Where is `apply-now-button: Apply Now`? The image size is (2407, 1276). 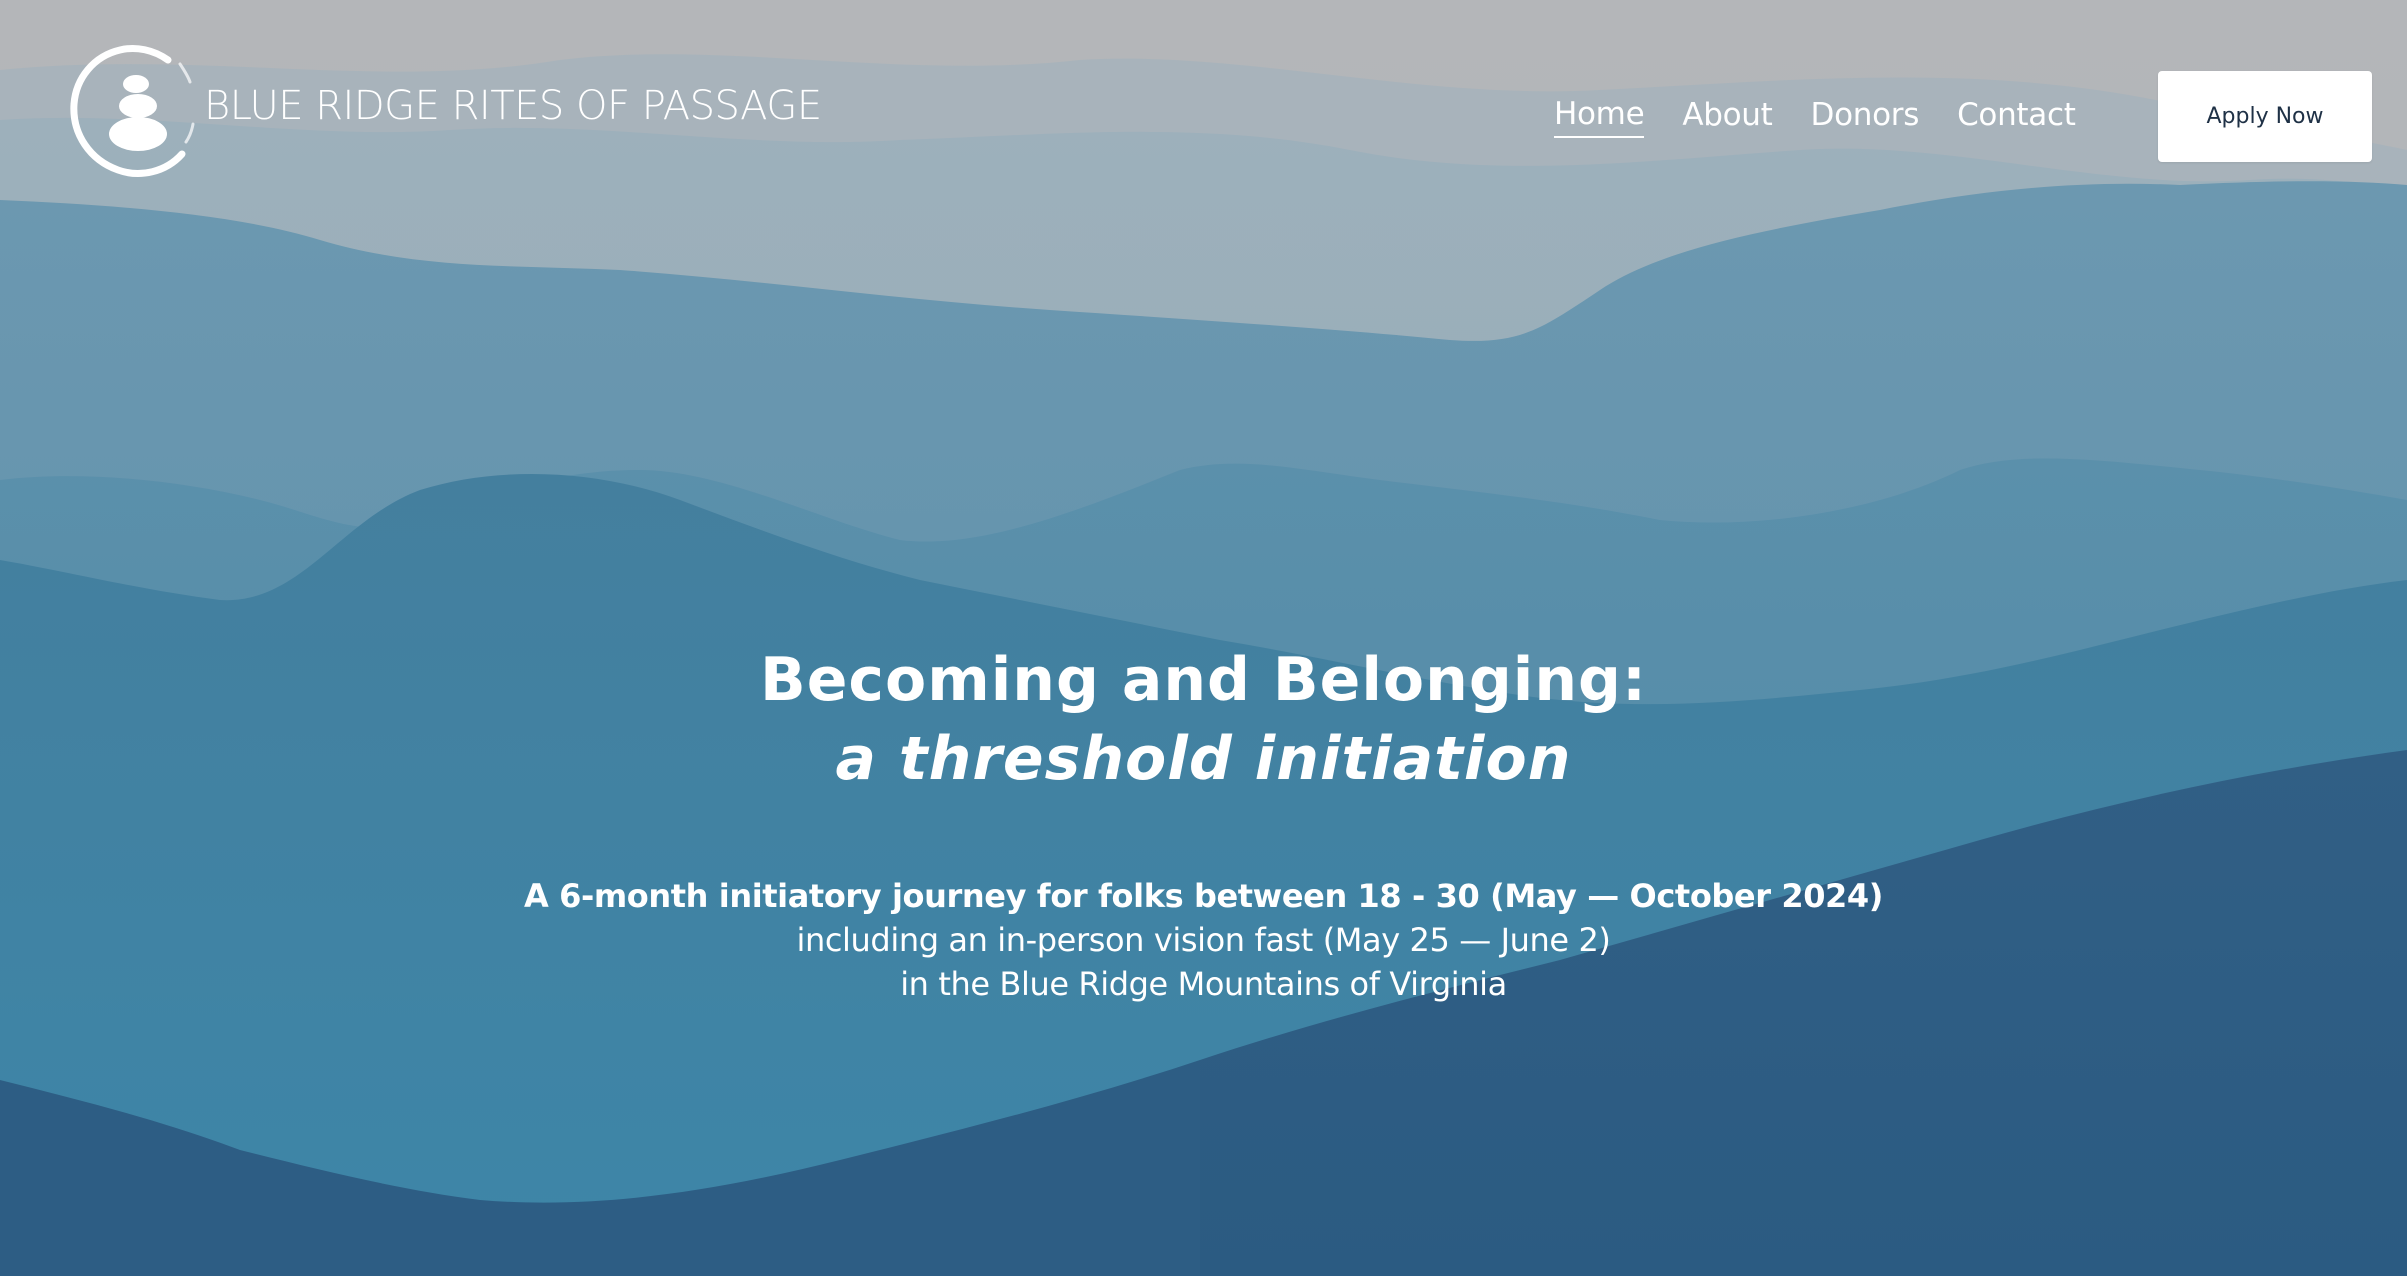
apply-now-button: Apply Now is located at coordinates (2265, 116).